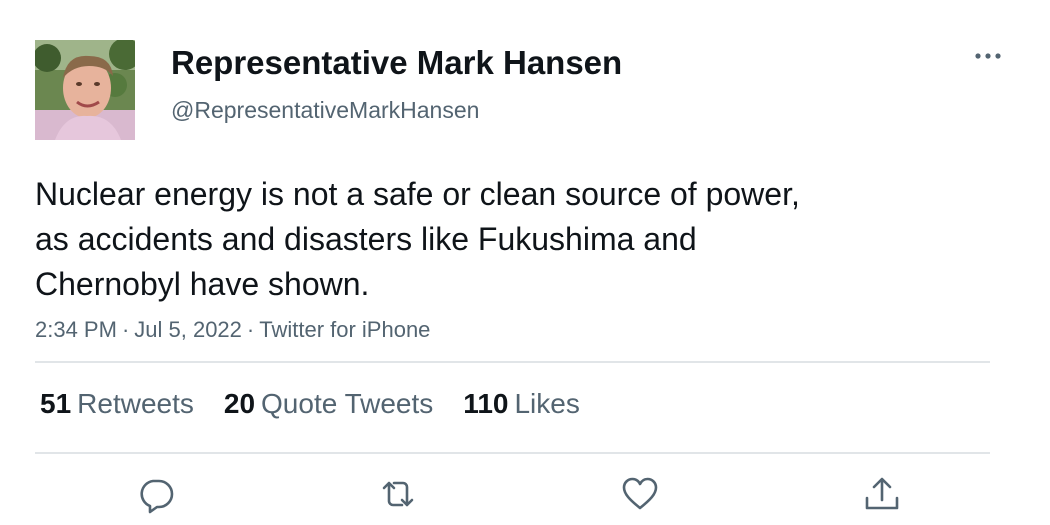 This screenshot has width=1050, height=525. I want to click on quote-tweets-label: Quote Tweets, so click(347, 403).